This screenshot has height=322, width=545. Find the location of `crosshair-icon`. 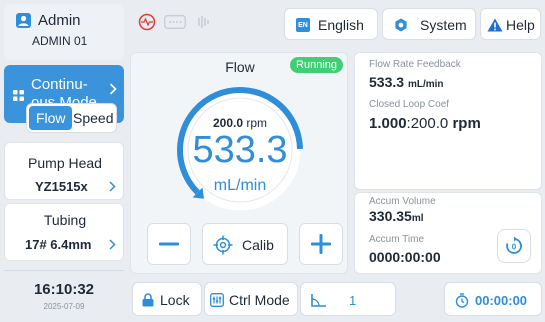

crosshair-icon is located at coordinates (223, 245).